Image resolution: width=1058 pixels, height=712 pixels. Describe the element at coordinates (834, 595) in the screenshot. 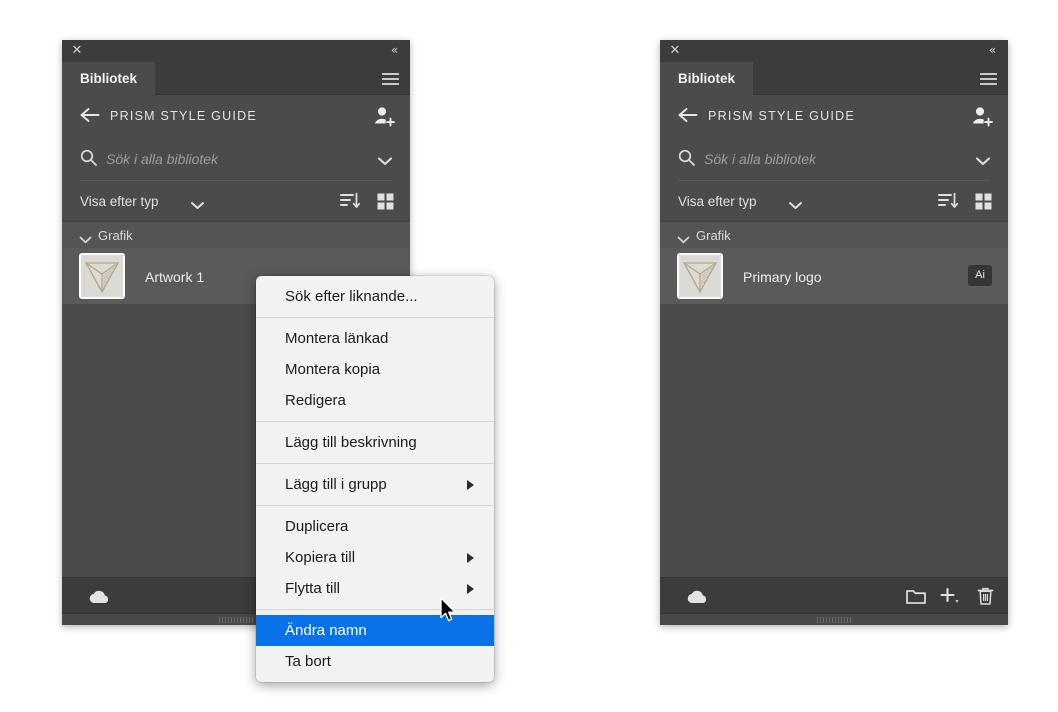

I see `panel-footer-toolbar` at that location.